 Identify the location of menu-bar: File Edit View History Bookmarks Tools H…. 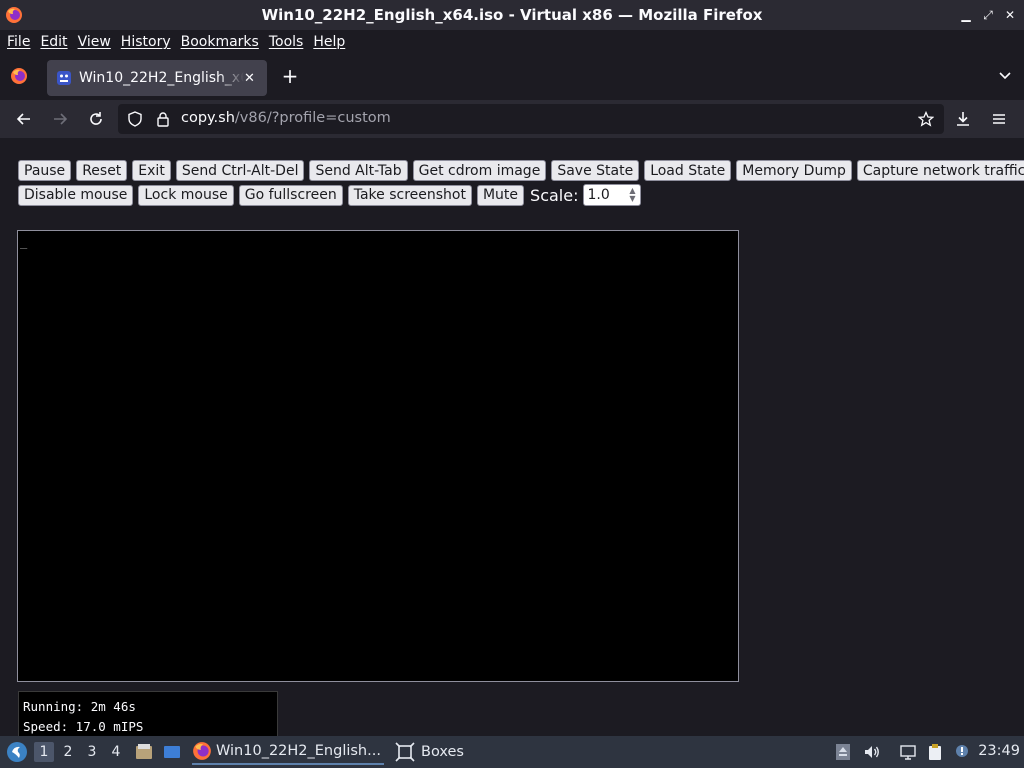
(512, 42).